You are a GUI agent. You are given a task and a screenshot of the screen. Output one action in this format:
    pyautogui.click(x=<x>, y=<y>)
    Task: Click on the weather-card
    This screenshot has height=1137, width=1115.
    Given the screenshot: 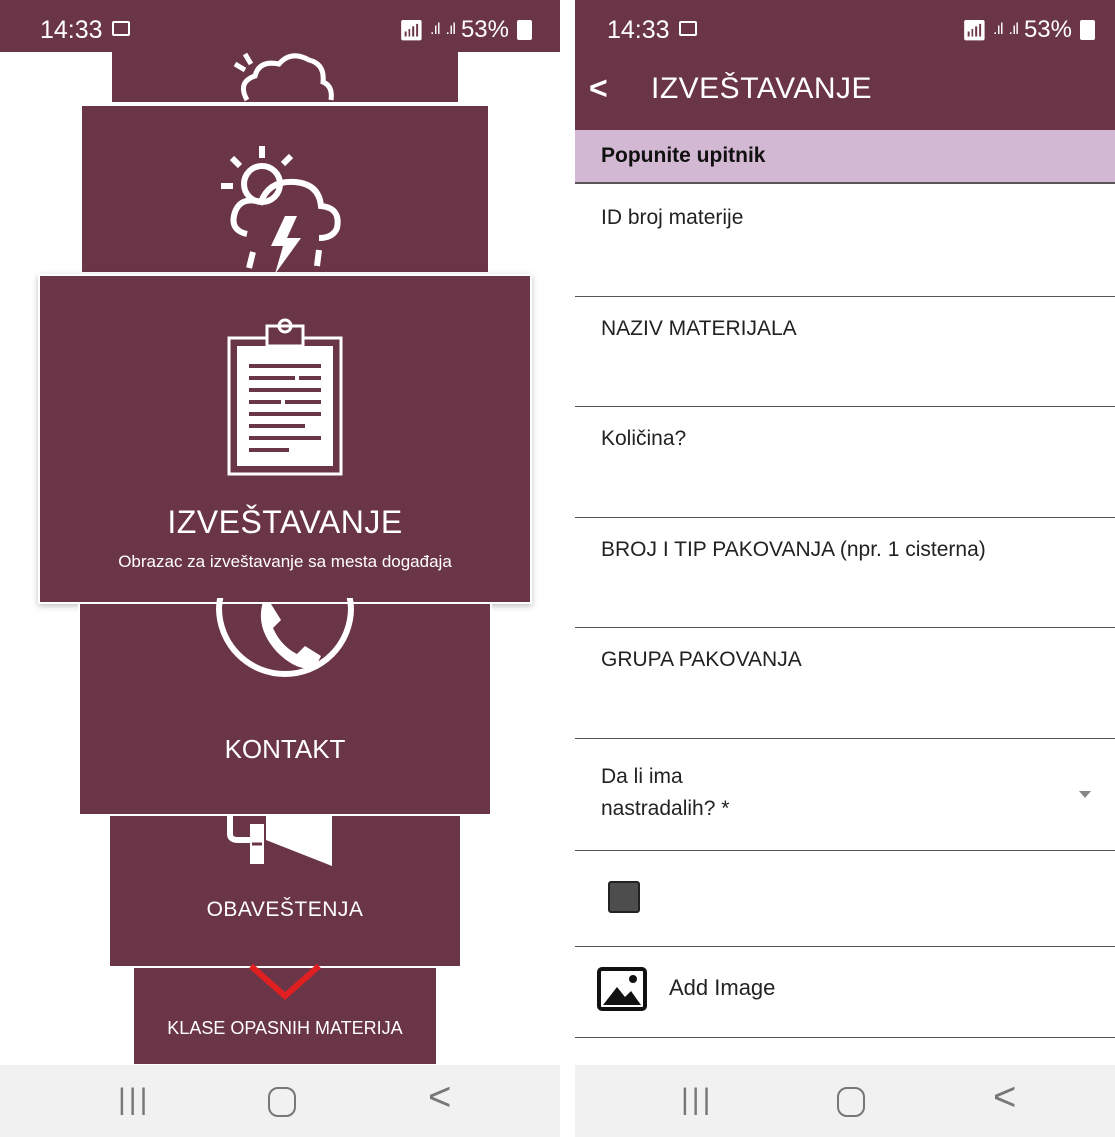 What is the action you would take?
    pyautogui.click(x=285, y=189)
    